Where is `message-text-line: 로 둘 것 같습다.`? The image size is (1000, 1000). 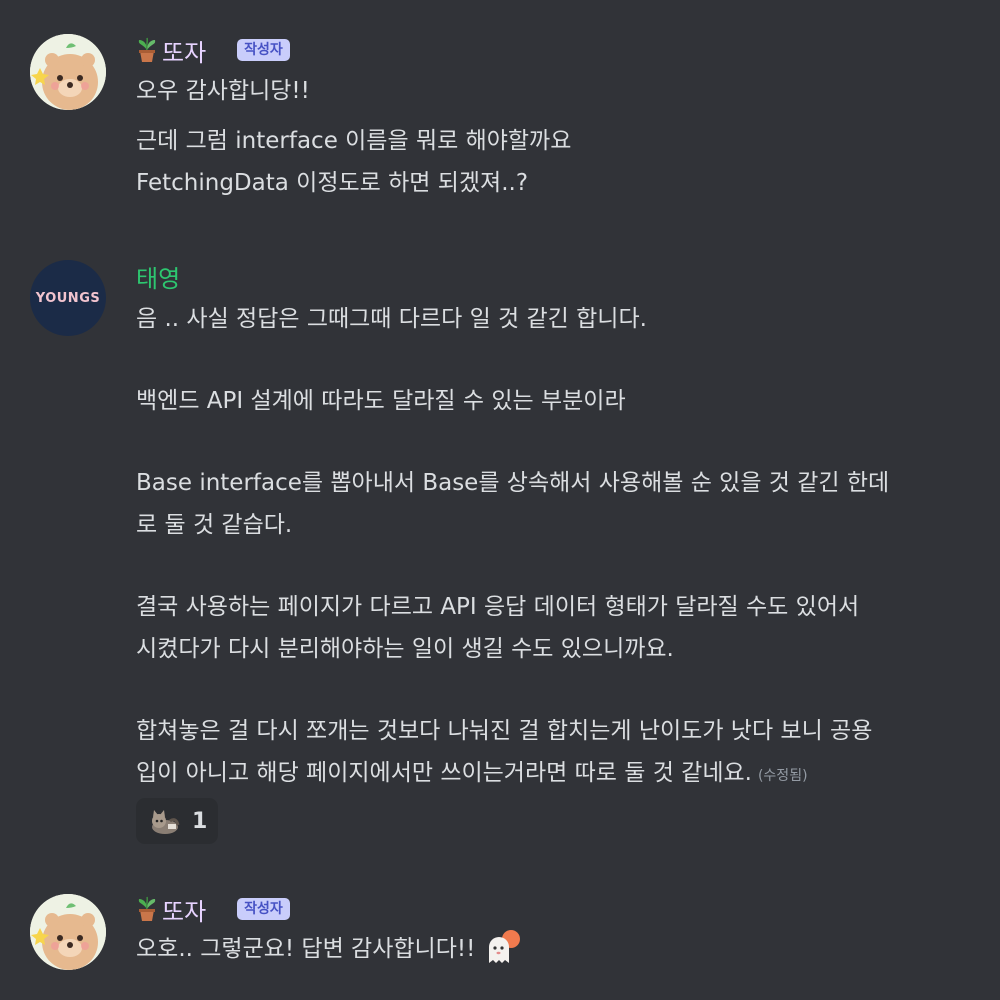
message-text-line: 로 둘 것 같습다. is located at coordinates (214, 525).